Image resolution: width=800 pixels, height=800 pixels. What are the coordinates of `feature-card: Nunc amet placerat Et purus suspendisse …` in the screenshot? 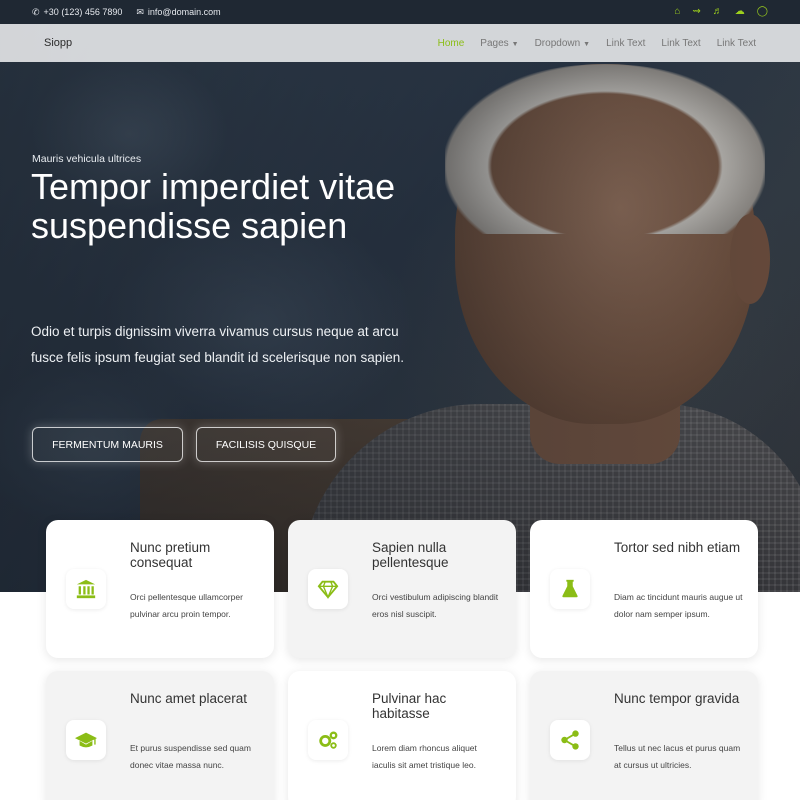 It's located at (160, 735).